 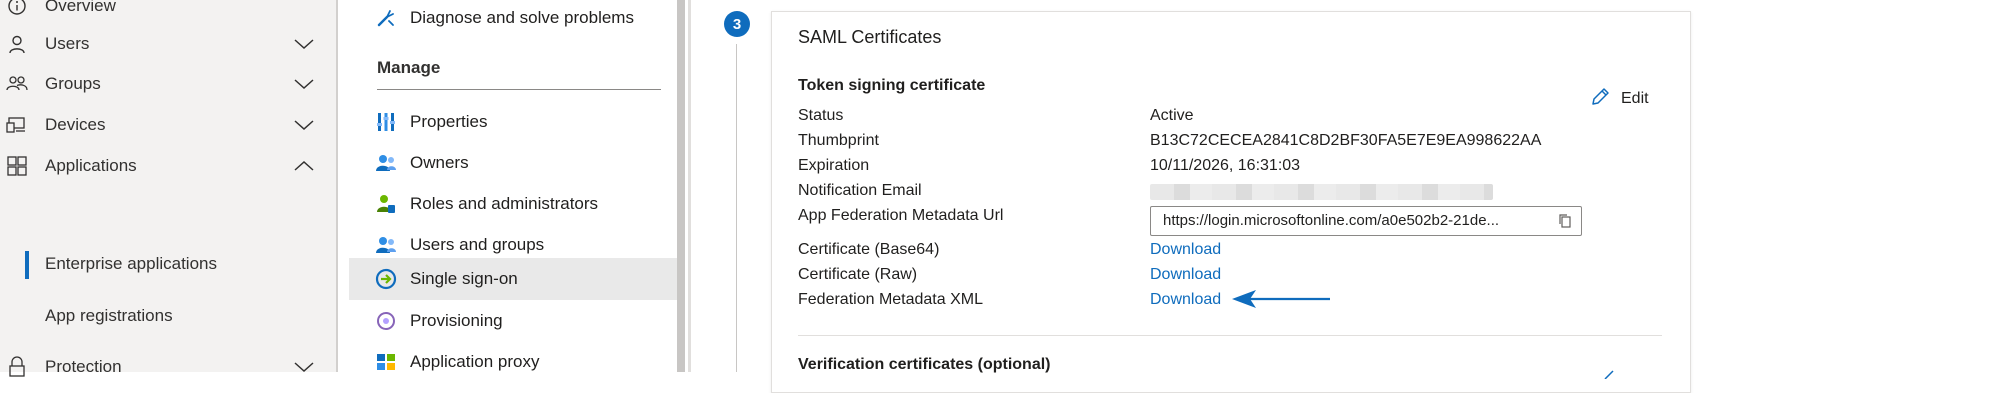 What do you see at coordinates (1565, 221) in the screenshot?
I see `copy-icon` at bounding box center [1565, 221].